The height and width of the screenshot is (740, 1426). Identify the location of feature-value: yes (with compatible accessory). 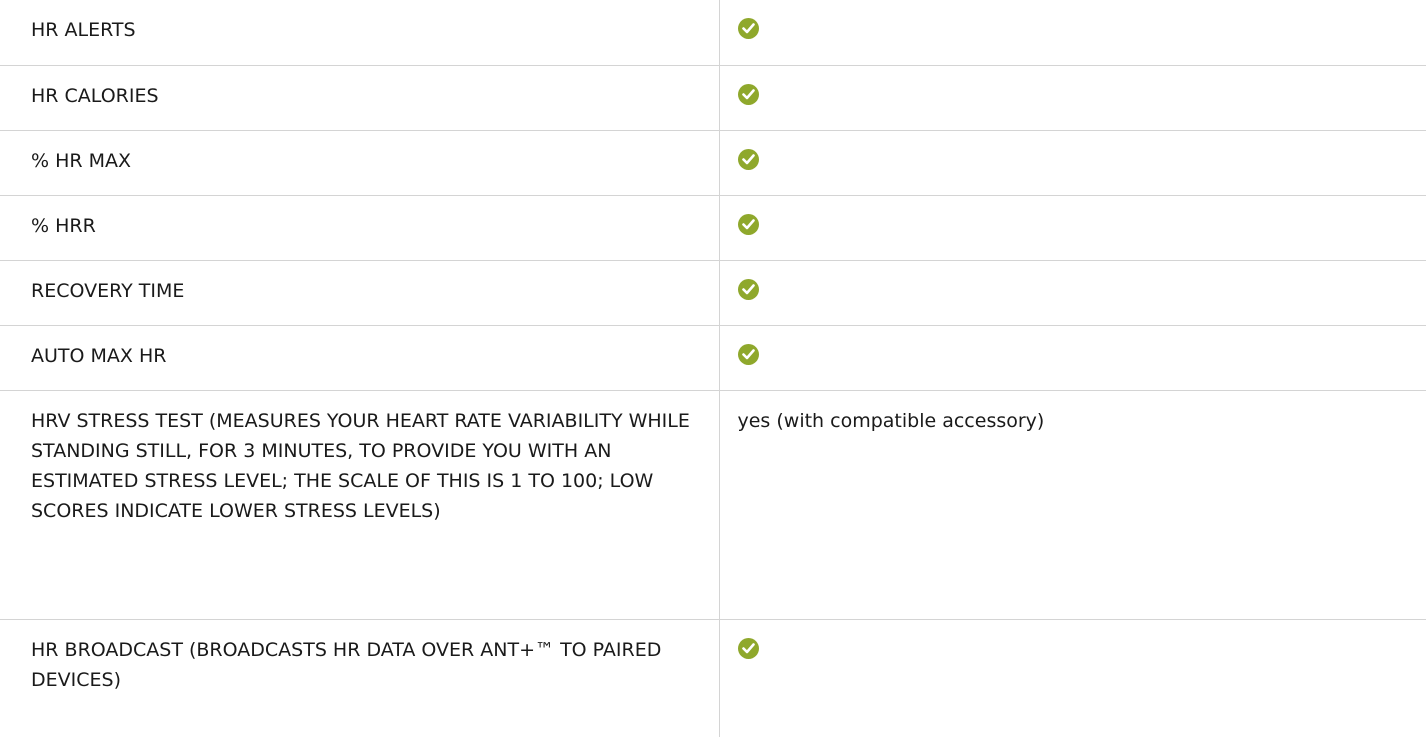
(891, 420).